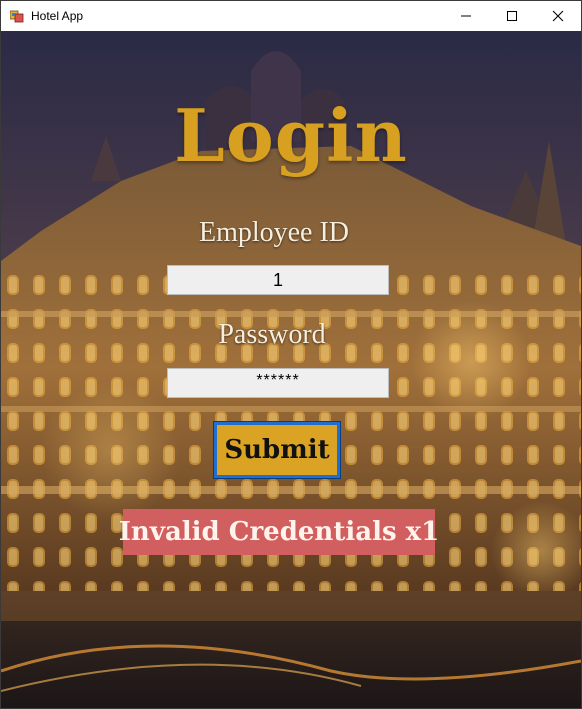  I want to click on close-icon, so click(558, 16).